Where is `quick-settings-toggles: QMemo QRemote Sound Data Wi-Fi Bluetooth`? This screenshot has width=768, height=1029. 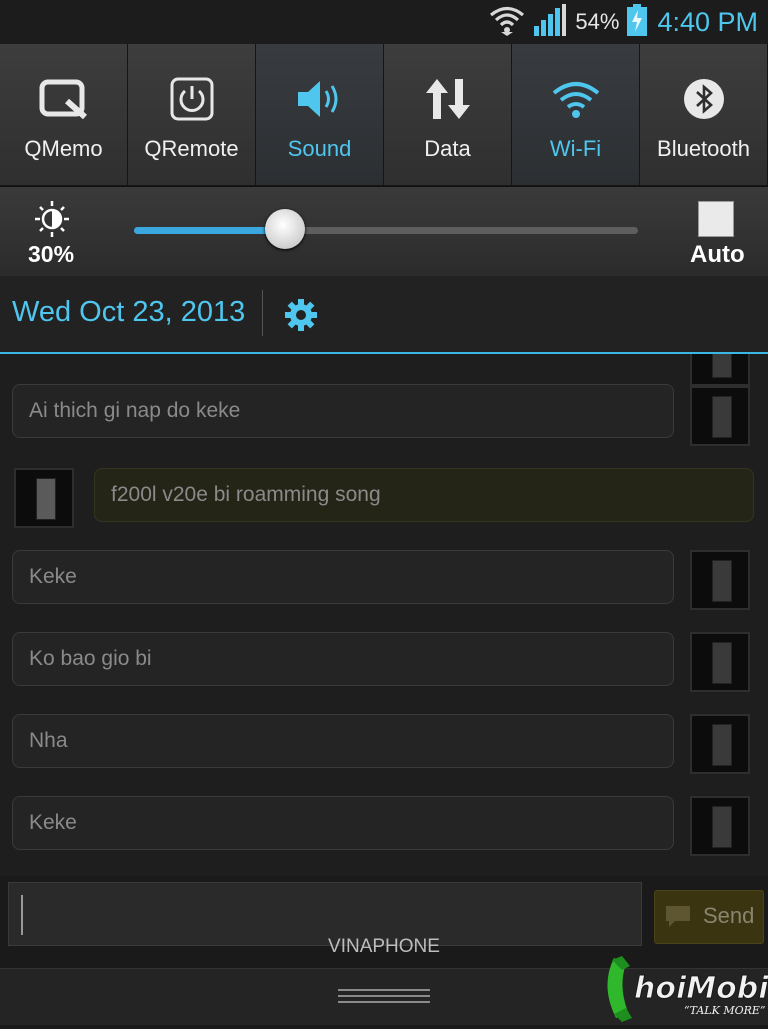 quick-settings-toggles: QMemo QRemote Sound Data Wi-Fi Bluetooth is located at coordinates (384, 115).